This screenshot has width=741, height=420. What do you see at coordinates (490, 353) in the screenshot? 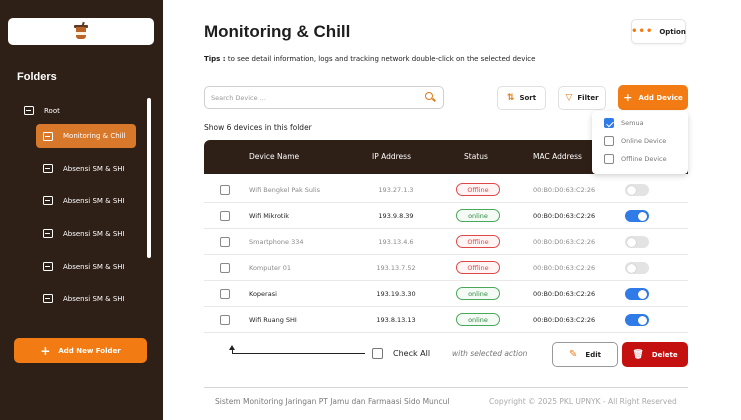
I see `with-selected-text: with selected action` at bounding box center [490, 353].